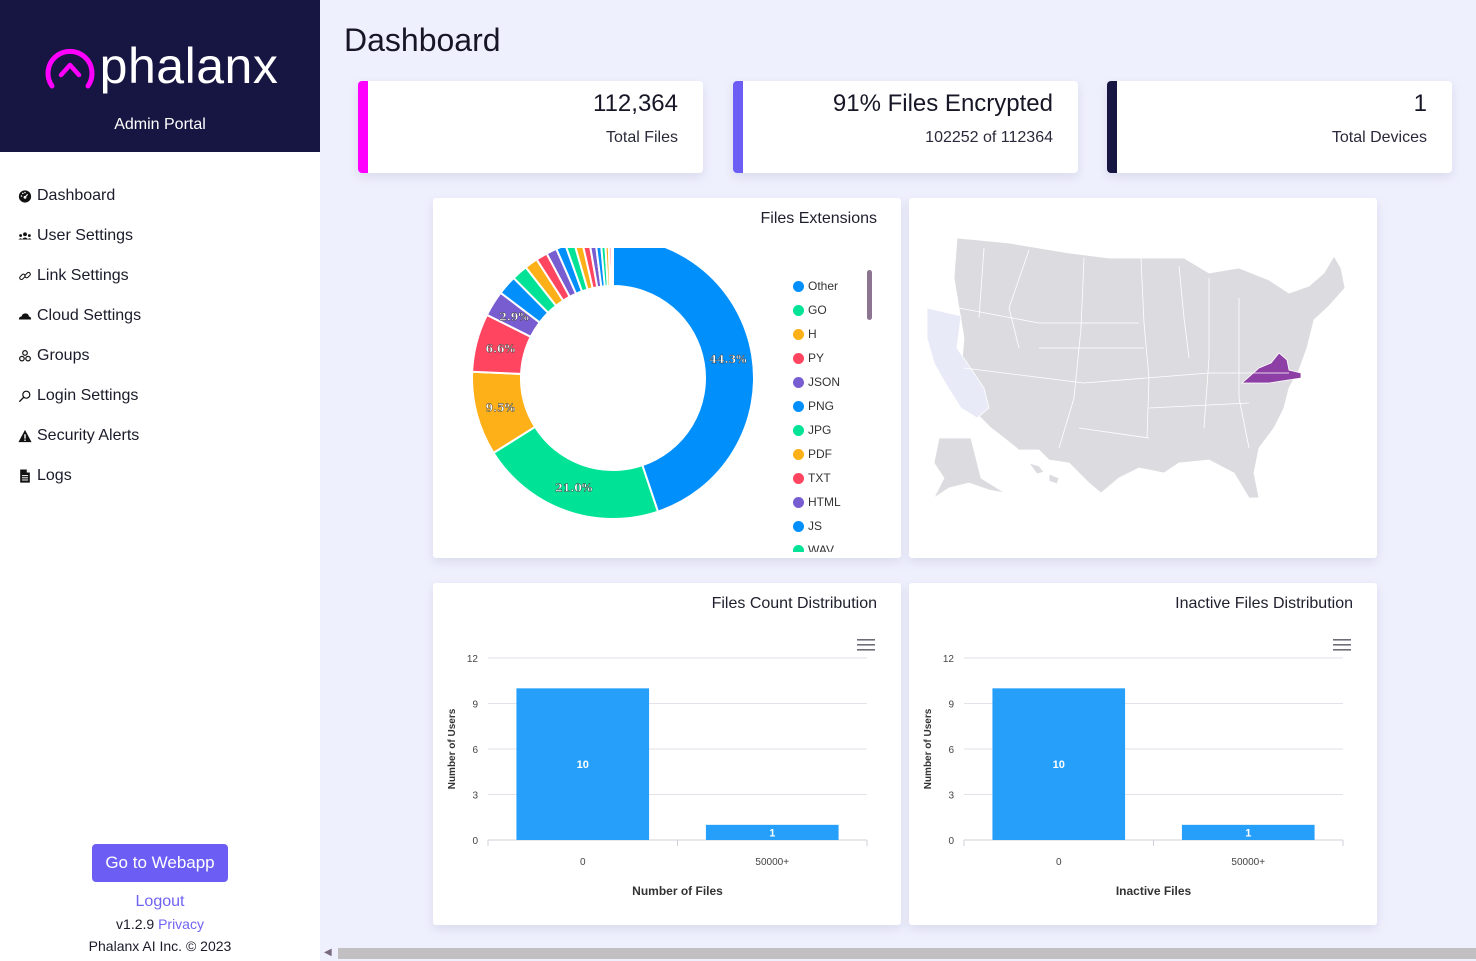  Describe the element at coordinates (500, 349) in the screenshot. I see `donut-slice-label: 6.6%` at that location.